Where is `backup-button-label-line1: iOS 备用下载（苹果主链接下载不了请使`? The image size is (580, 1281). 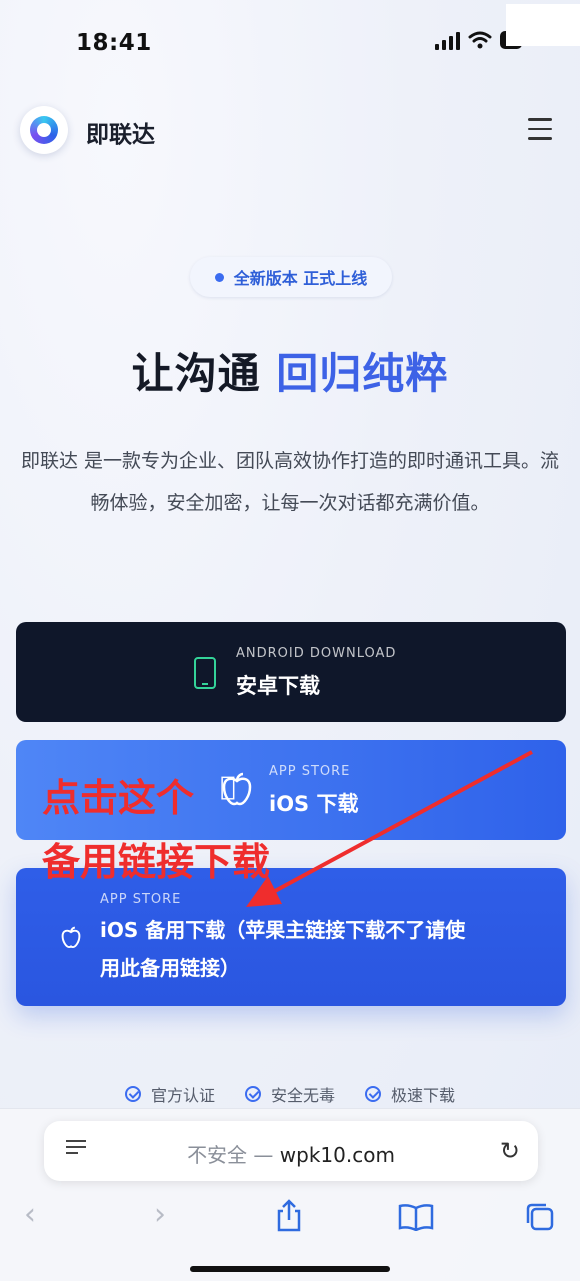 backup-button-label-line1: iOS 备用下载（苹果主链接下载不了请使 is located at coordinates (283, 930).